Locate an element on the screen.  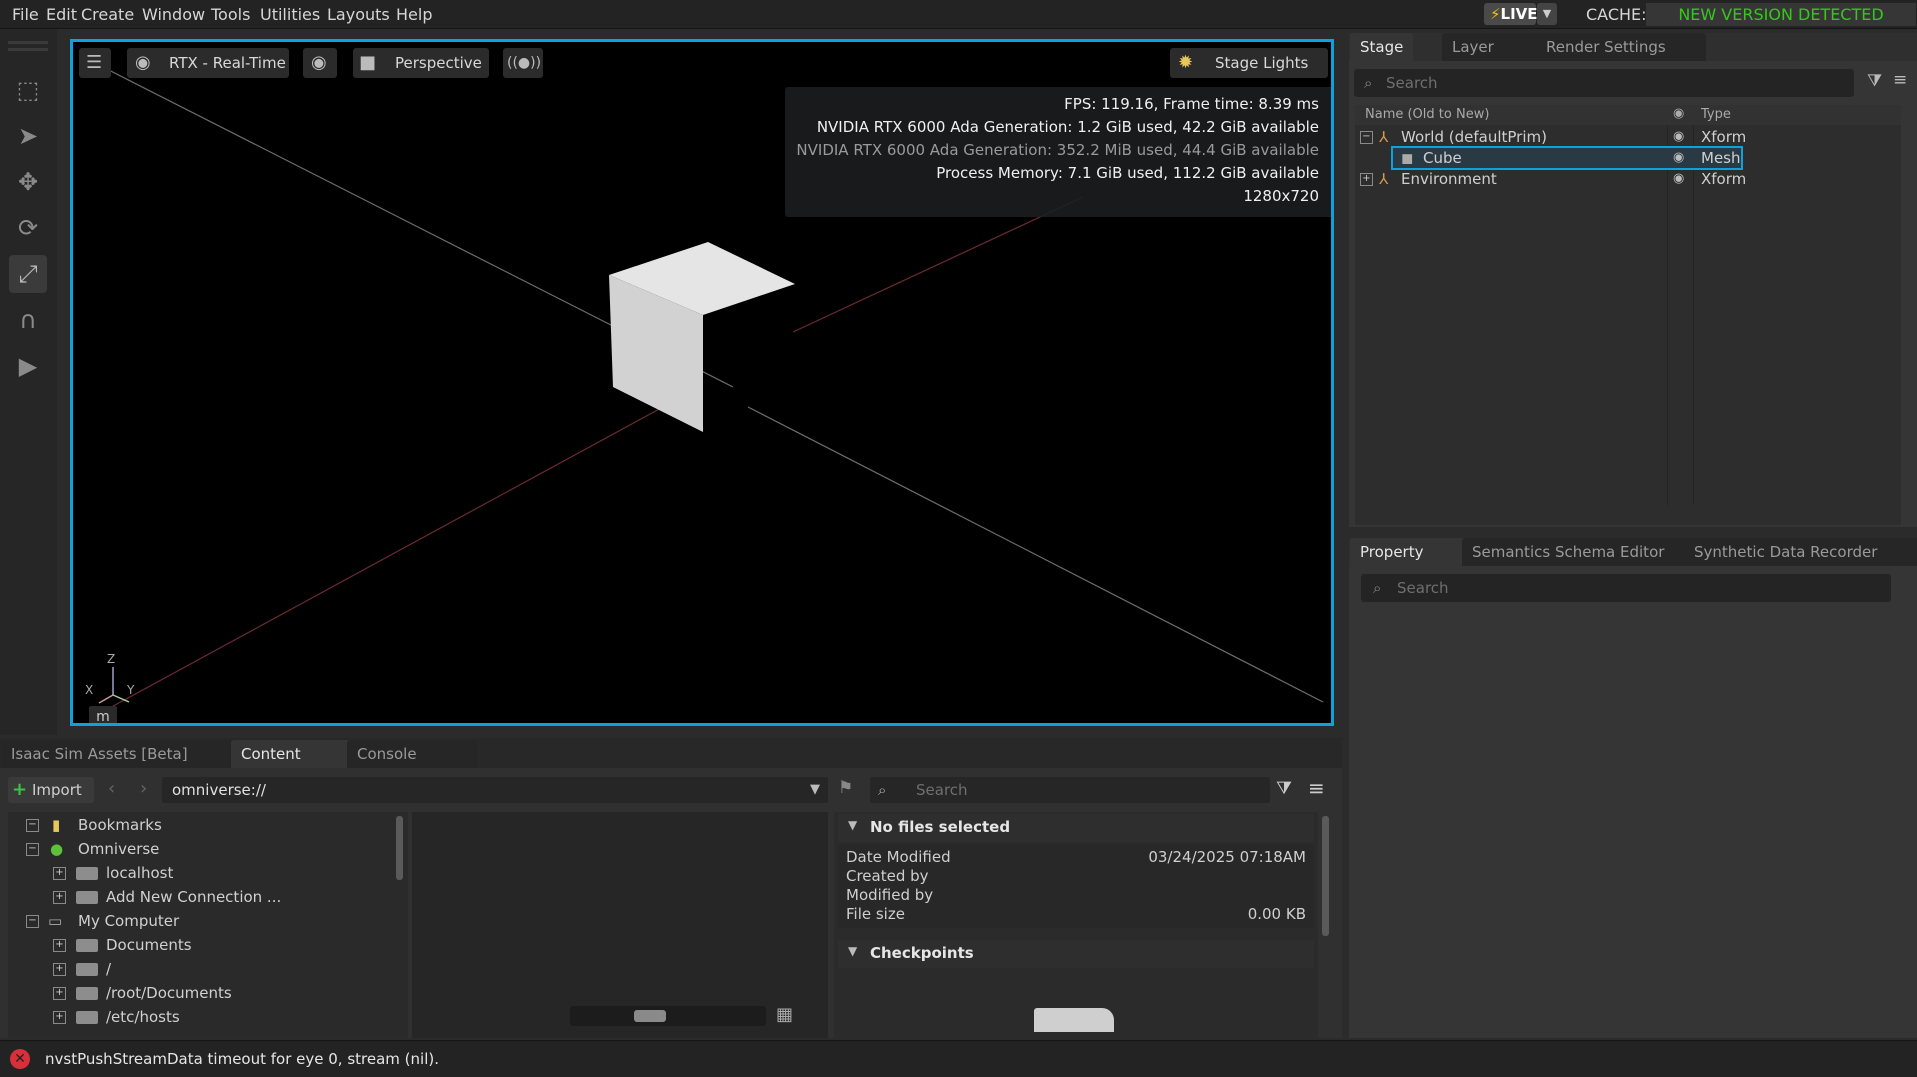
file-thumbnail-icon is located at coordinates (1074, 1020).